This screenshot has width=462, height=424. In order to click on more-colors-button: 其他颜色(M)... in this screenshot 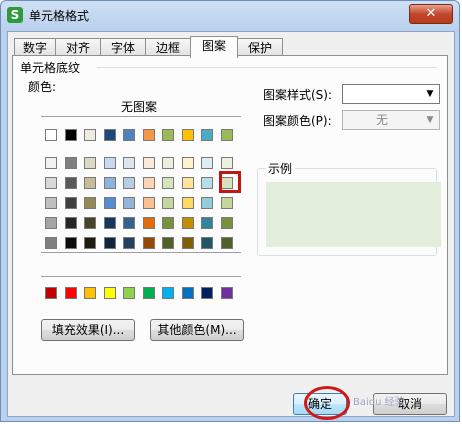, I will do `click(197, 330)`.